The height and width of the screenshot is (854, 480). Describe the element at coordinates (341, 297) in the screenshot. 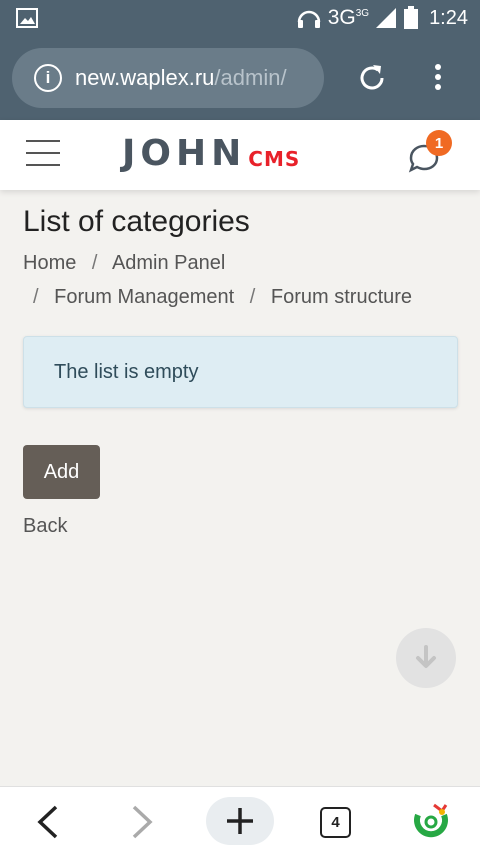

I see `breadcrumb-forum-structure: Forum structure` at that location.